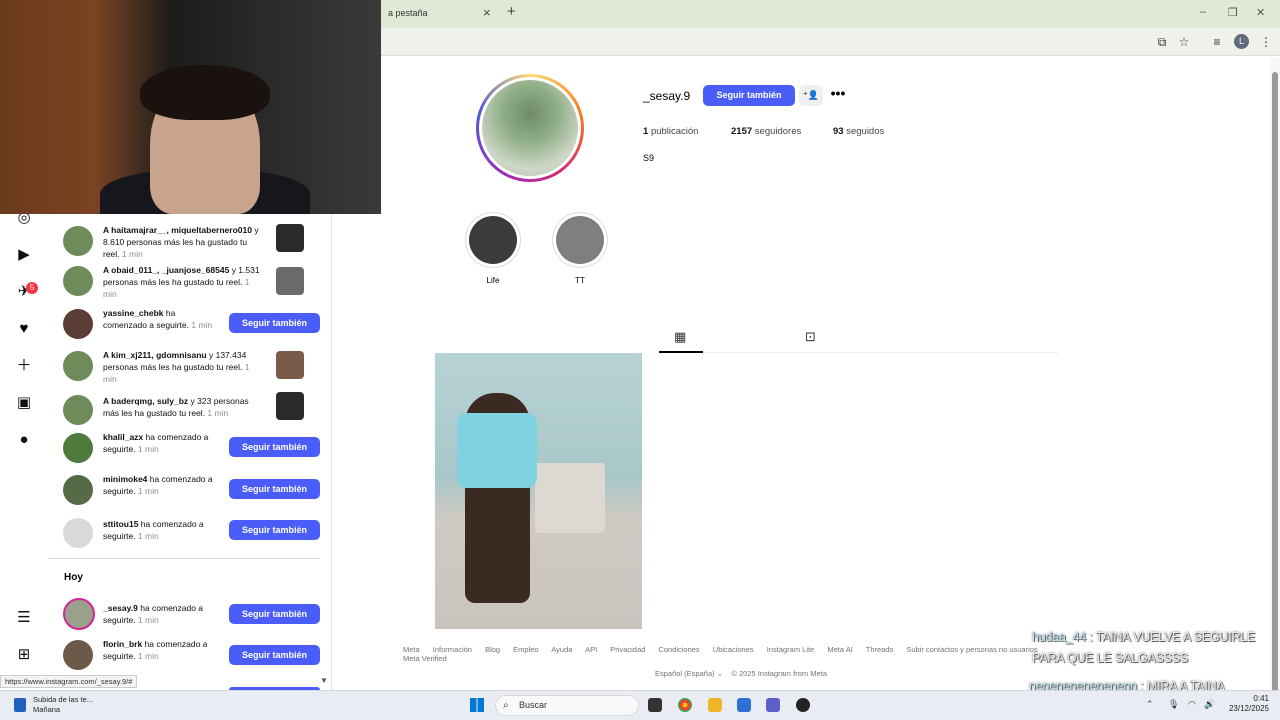 Image resolution: width=1280 pixels, height=720 pixels. I want to click on new-tab-icon: +, so click(511, 11).